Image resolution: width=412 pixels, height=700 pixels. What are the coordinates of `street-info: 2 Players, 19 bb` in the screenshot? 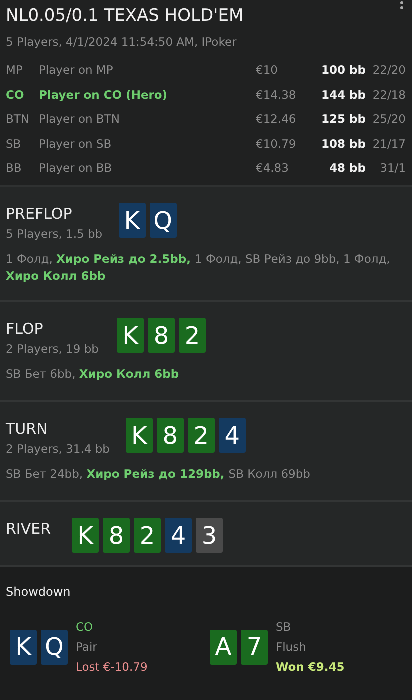 It's located at (53, 349).